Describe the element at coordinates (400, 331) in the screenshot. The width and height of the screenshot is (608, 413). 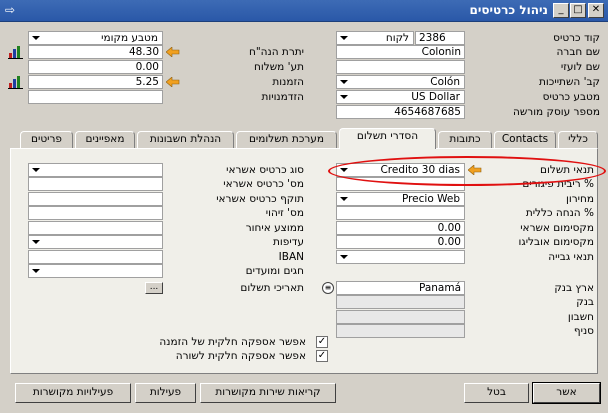
I see `branch-field` at that location.